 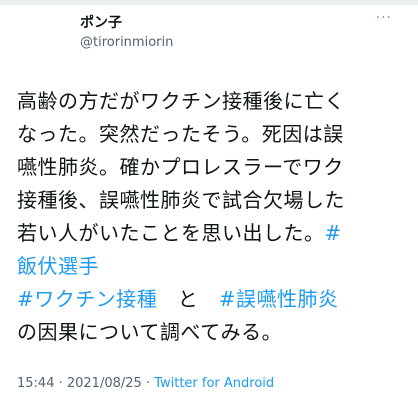 What do you see at coordinates (214, 266) in the screenshot?
I see `tweet-line: 飯伏選手` at bounding box center [214, 266].